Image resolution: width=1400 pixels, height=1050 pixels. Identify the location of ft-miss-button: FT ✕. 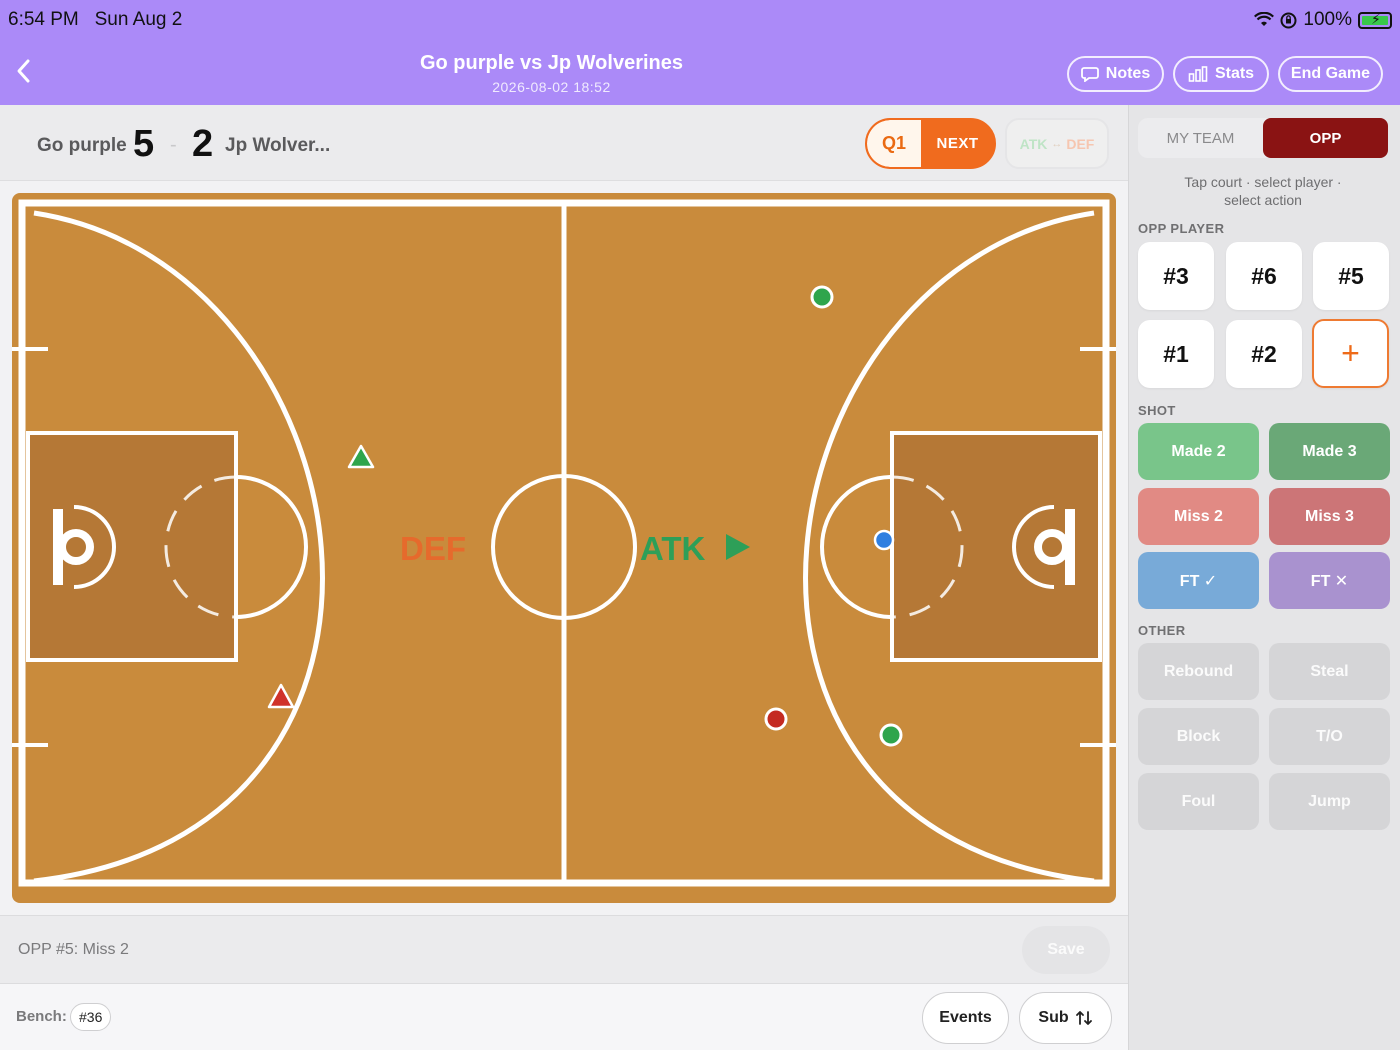
(1329, 580).